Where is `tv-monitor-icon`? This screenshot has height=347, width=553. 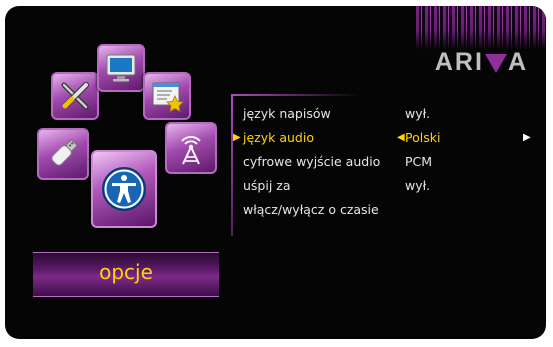 tv-monitor-icon is located at coordinates (121, 68).